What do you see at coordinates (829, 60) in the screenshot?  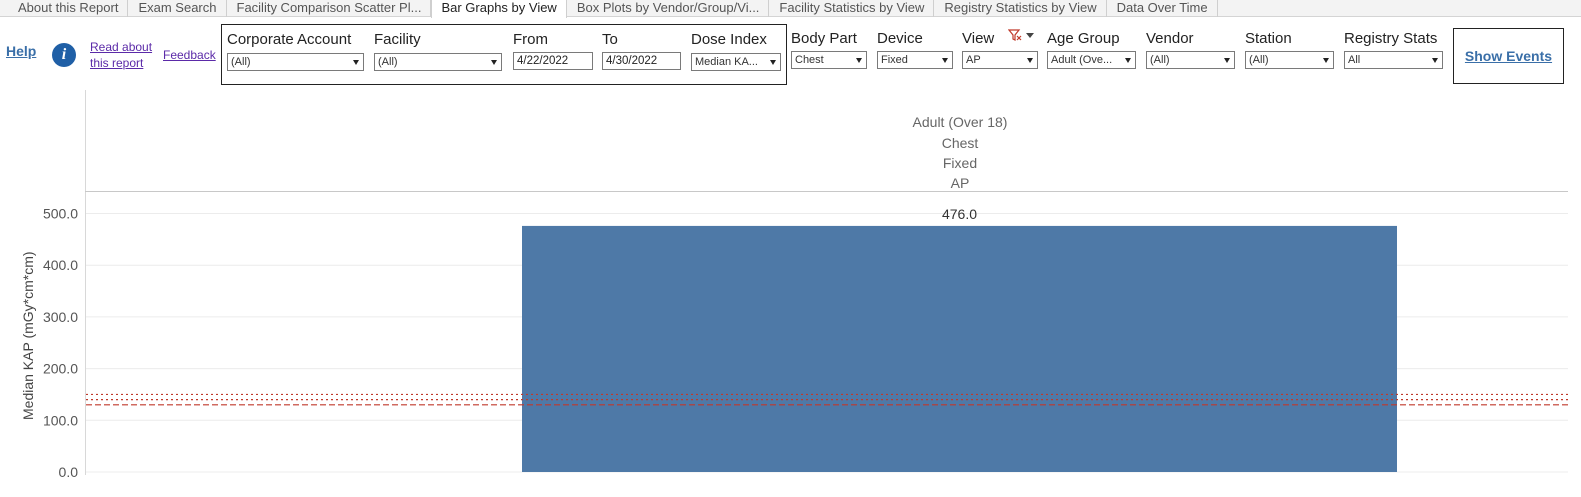 I see `body-part-dropdown: Chest` at bounding box center [829, 60].